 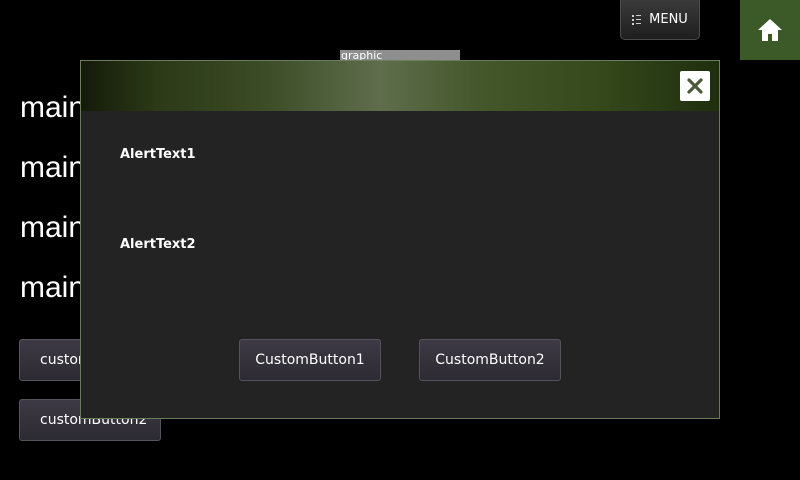 I want to click on menu-button-label: MENU, so click(x=668, y=19).